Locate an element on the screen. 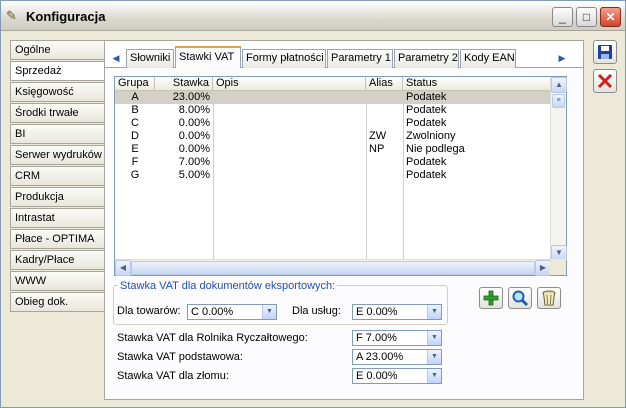 This screenshot has height=408, width=626. sidebar-item-produkcja: Produkcja is located at coordinates (57, 197).